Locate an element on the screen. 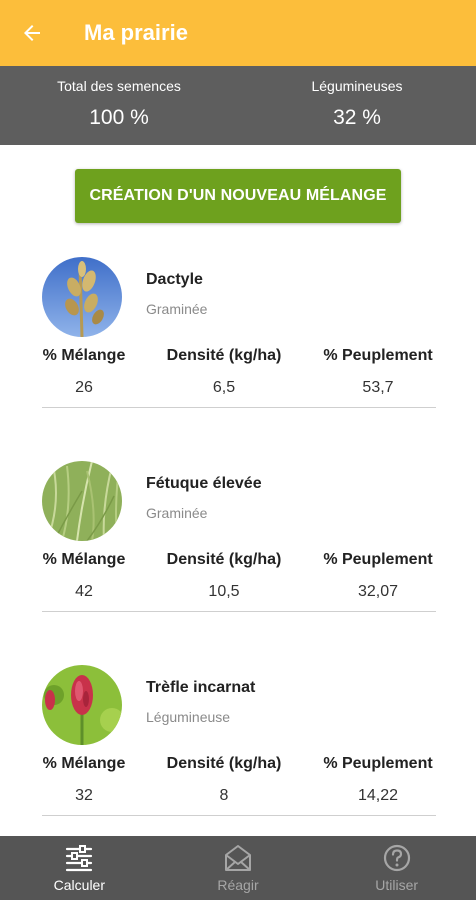  mix-value: 32 is located at coordinates (84, 795).